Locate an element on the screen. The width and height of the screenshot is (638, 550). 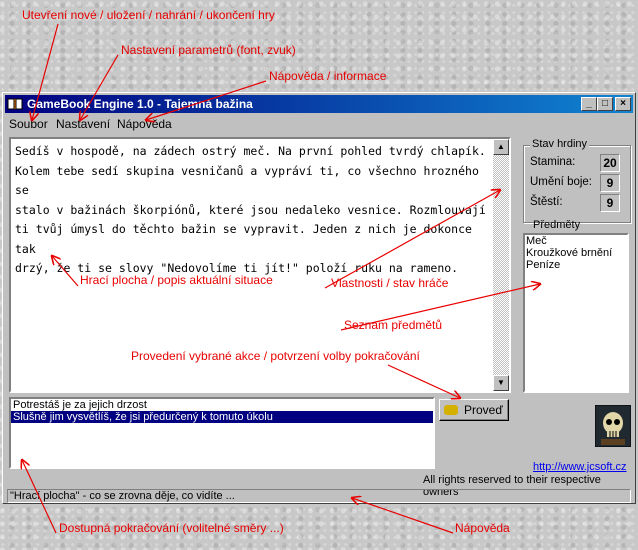
item-entry: Peníze is located at coordinates (576, 265).